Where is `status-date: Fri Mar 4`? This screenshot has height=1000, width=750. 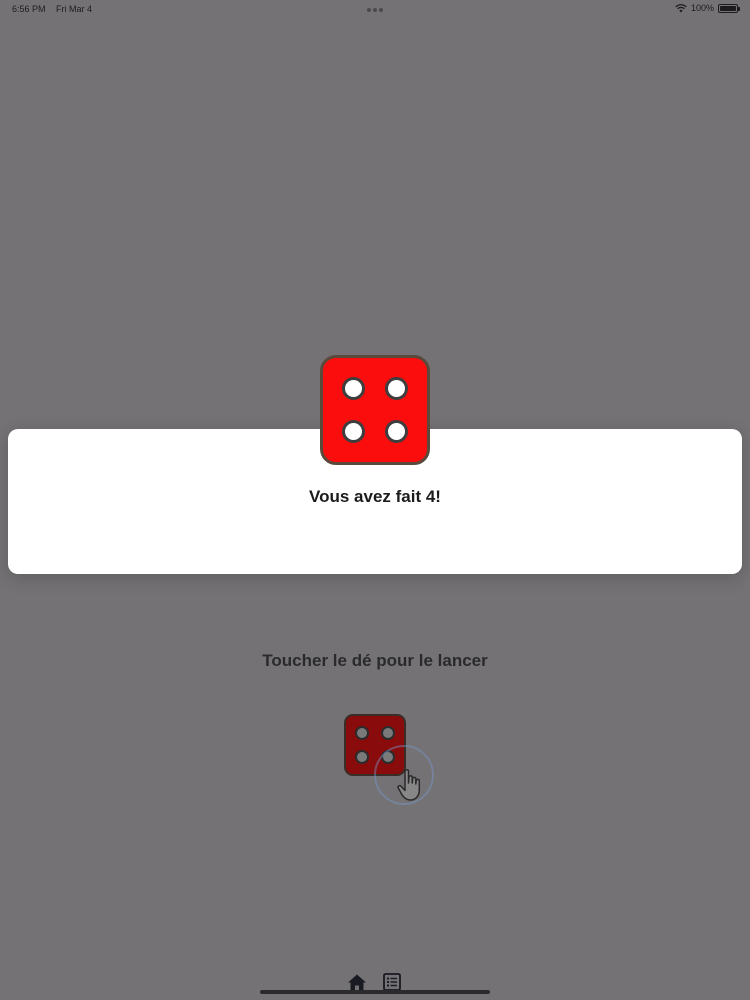
status-date: Fri Mar 4 is located at coordinates (74, 9).